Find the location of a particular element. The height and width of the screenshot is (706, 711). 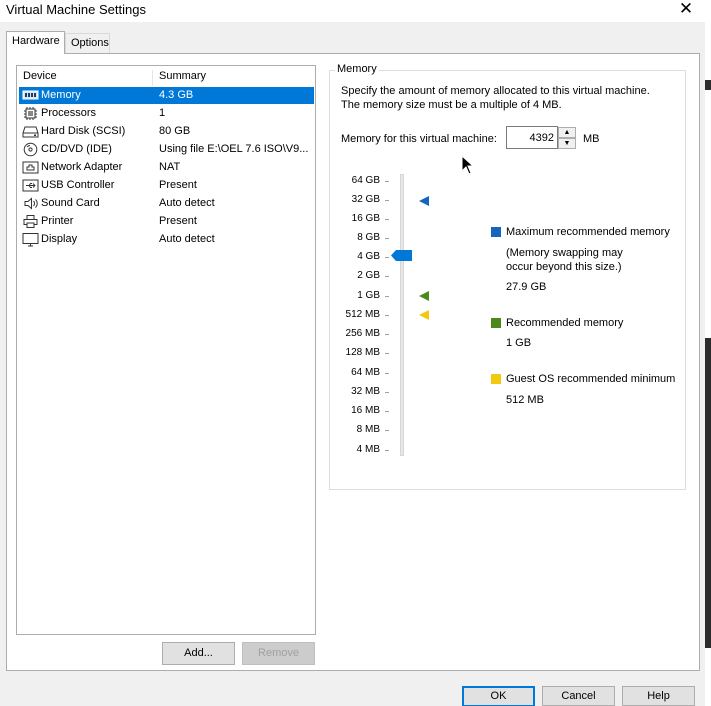

close-button: ✕ is located at coordinates (686, 10).